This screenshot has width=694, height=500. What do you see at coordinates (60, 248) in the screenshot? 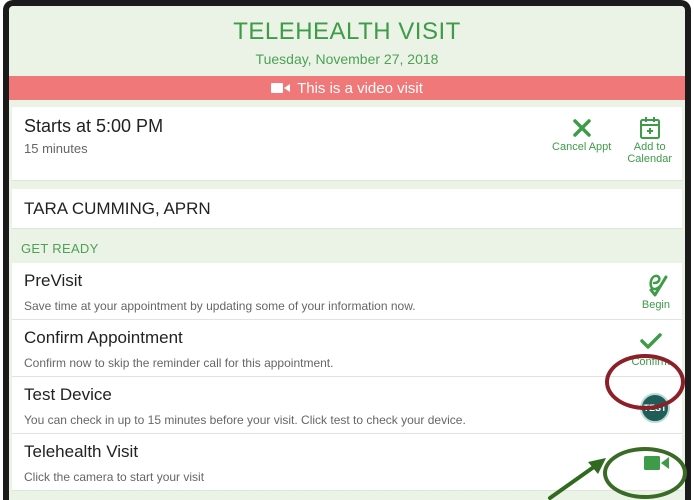
I see `get-ready-header: GET READY` at bounding box center [60, 248].